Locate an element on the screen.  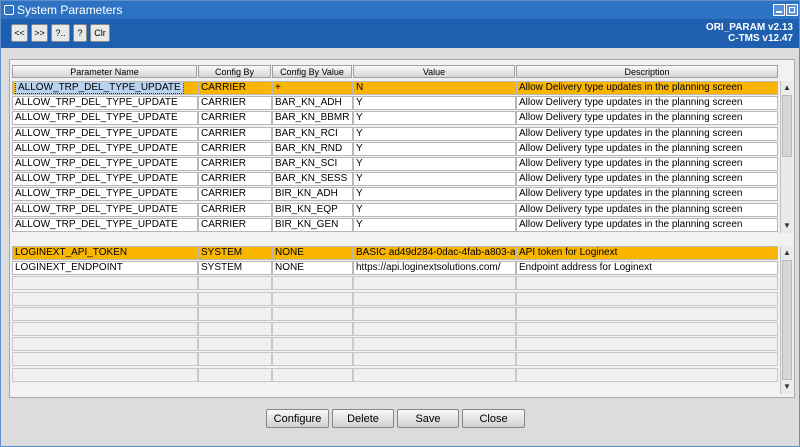
table-cell: BAR_KN_ADH is located at coordinates (312, 103).